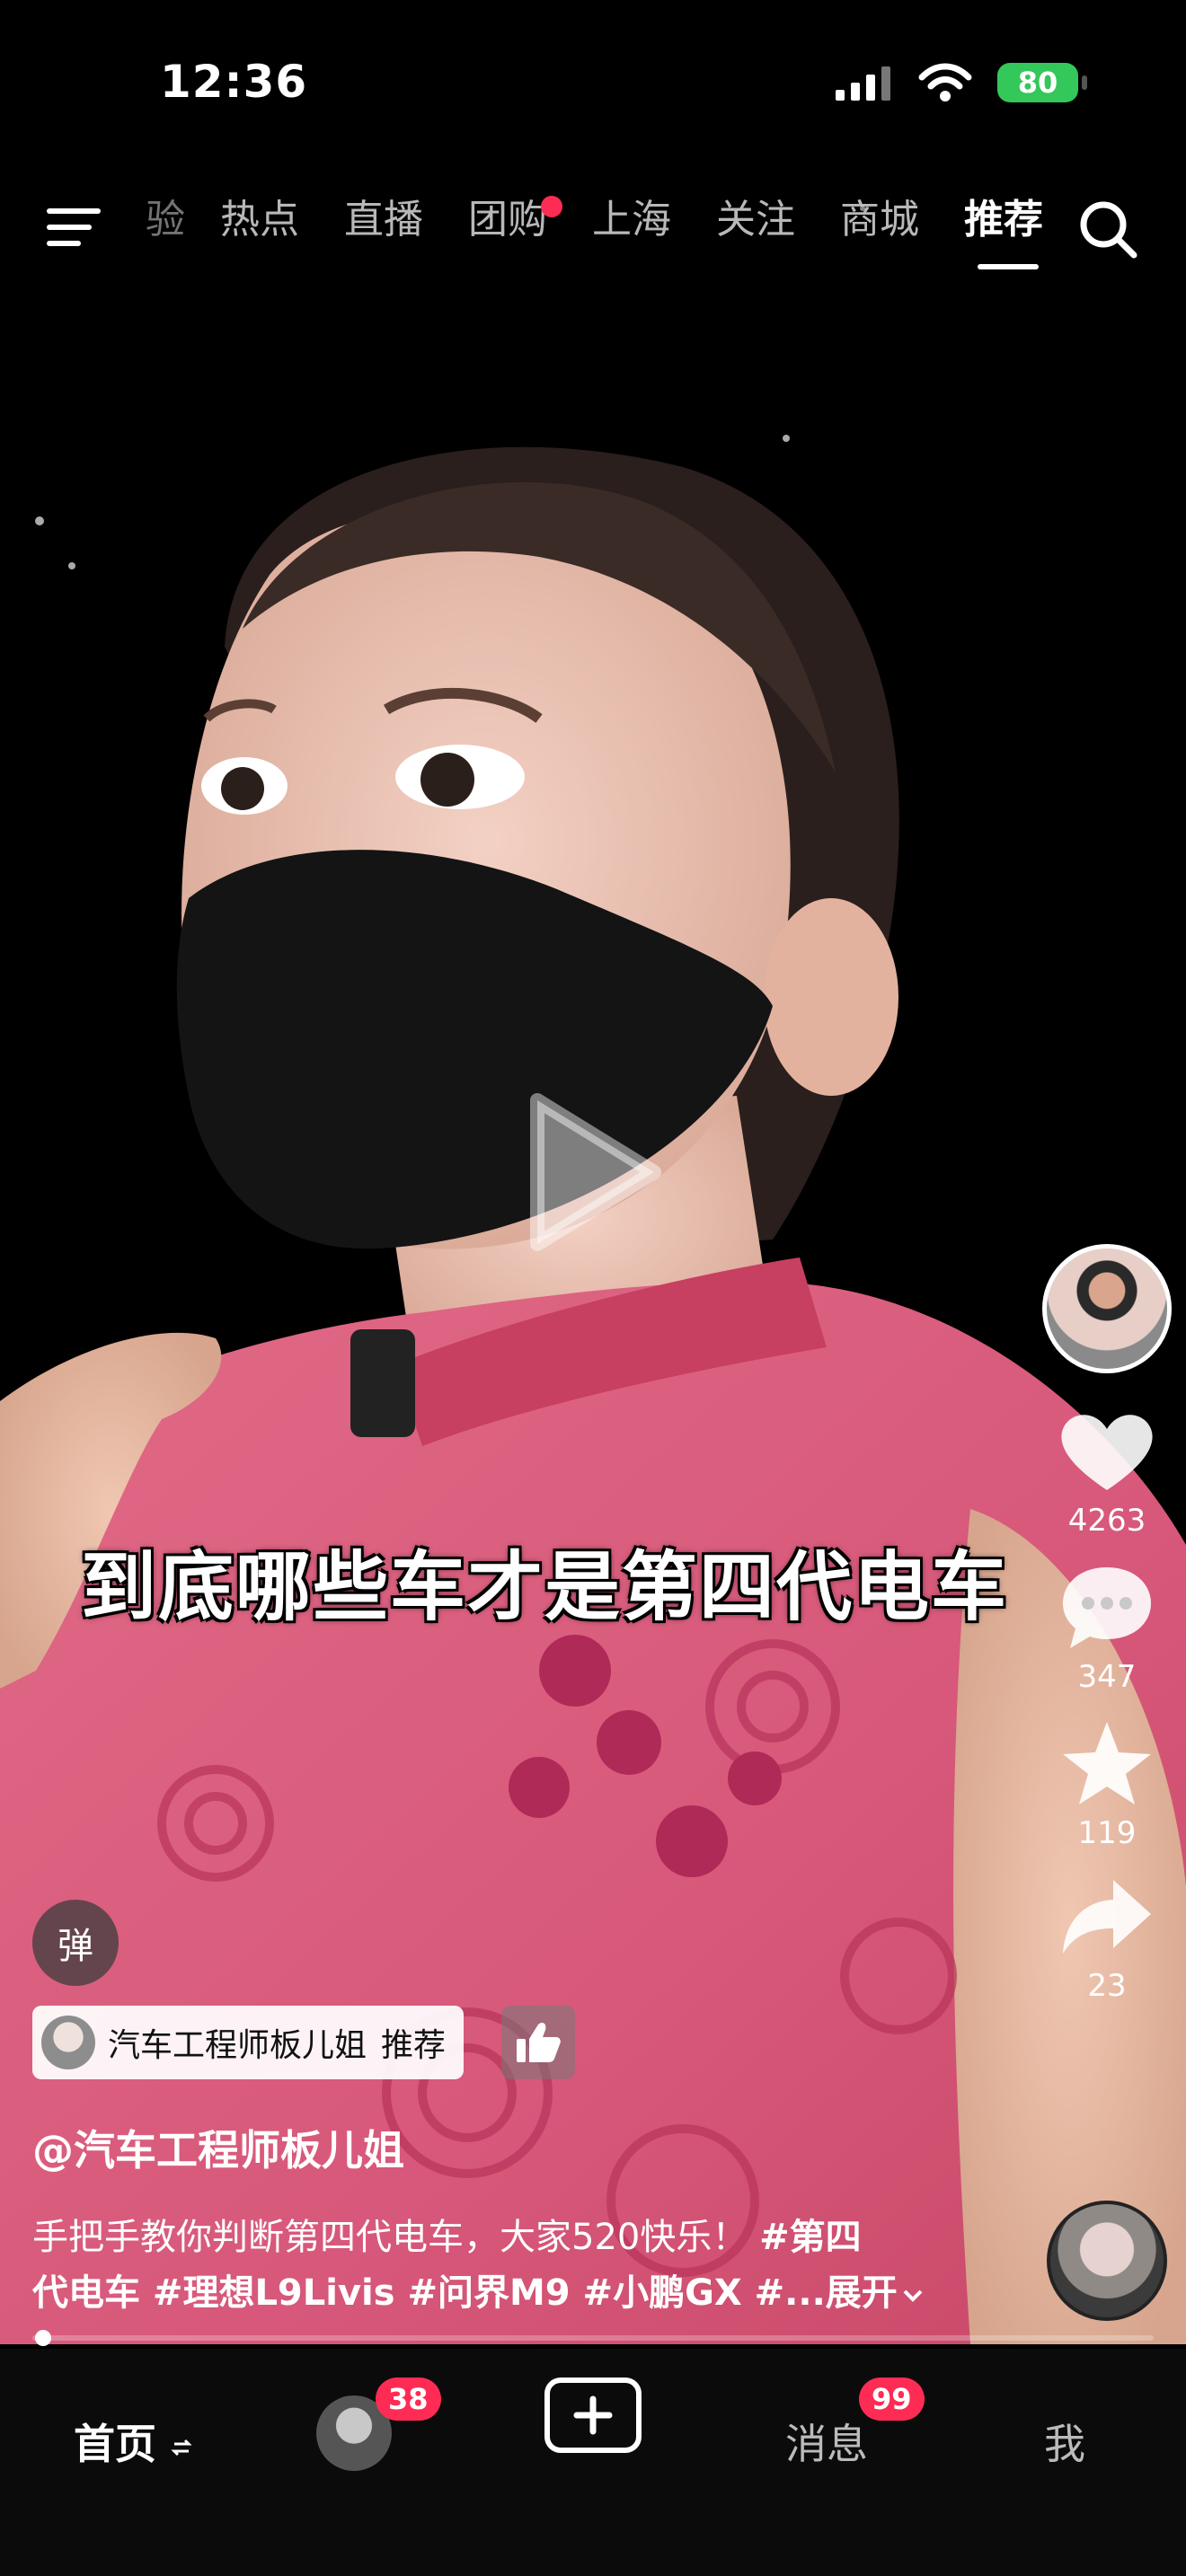  What do you see at coordinates (234, 82) in the screenshot?
I see `status-time: 12:36` at bounding box center [234, 82].